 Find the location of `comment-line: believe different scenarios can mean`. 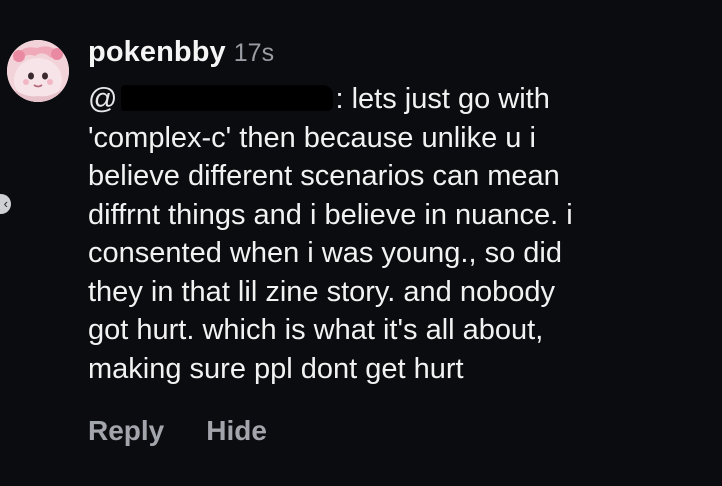

comment-line: believe different scenarios can mean is located at coordinates (324, 176).